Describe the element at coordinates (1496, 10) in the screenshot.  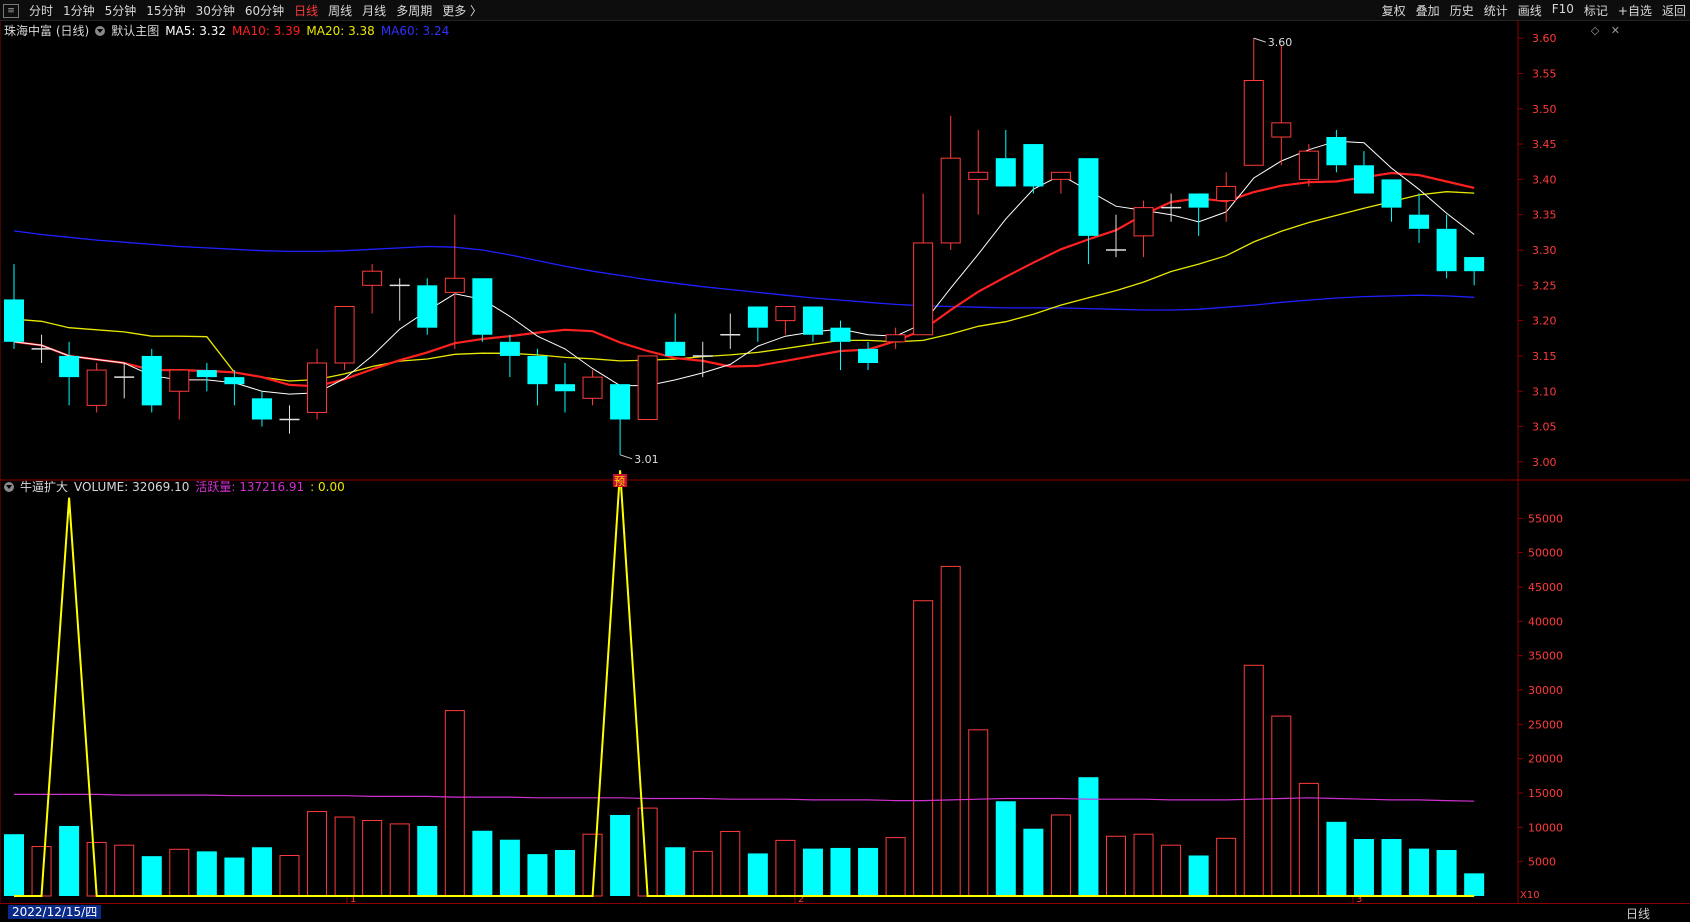
I see `tool-button: 统计` at that location.